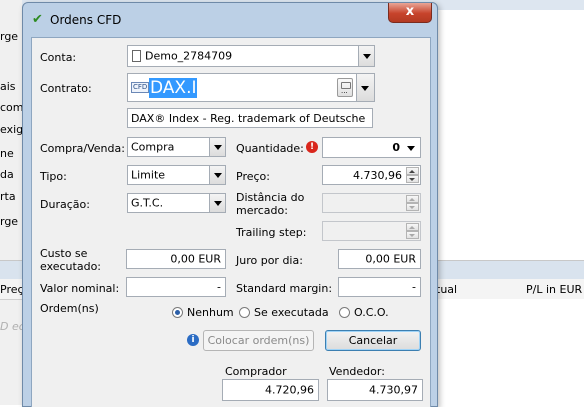 The height and width of the screenshot is (407, 584). Describe the element at coordinates (8, 86) in the screenshot. I see `sidebar-item: ais` at that location.